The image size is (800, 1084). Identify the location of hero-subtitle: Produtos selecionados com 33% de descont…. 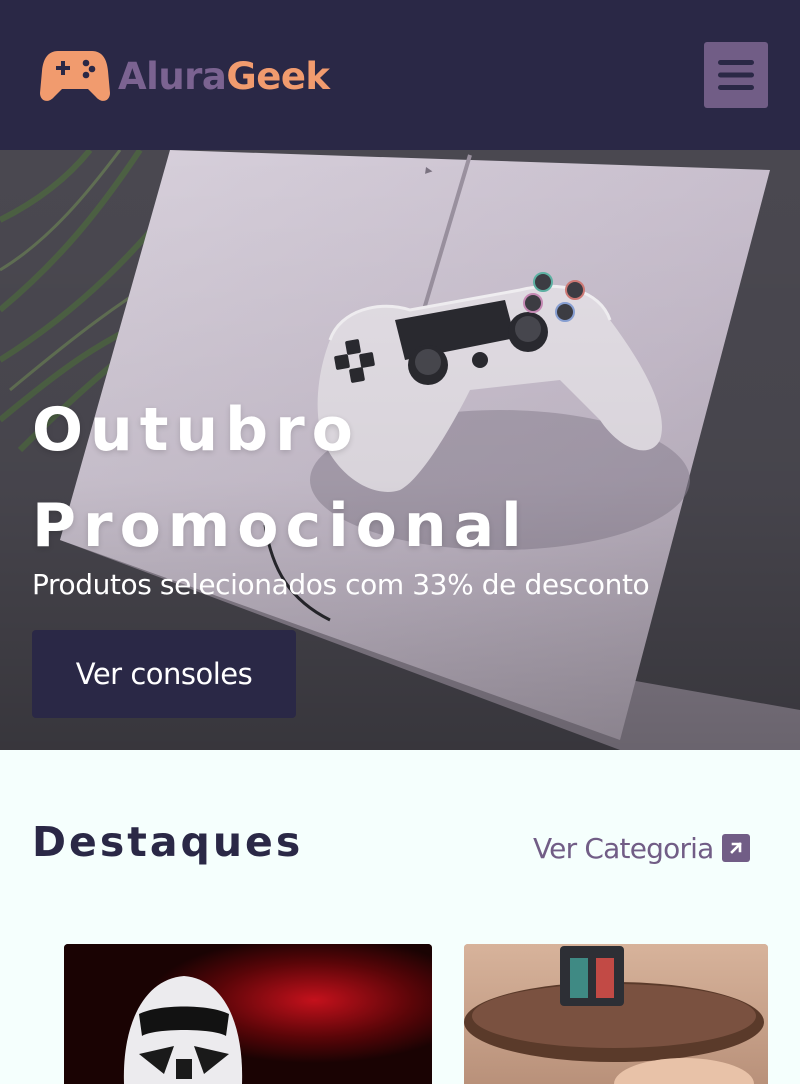
(341, 584).